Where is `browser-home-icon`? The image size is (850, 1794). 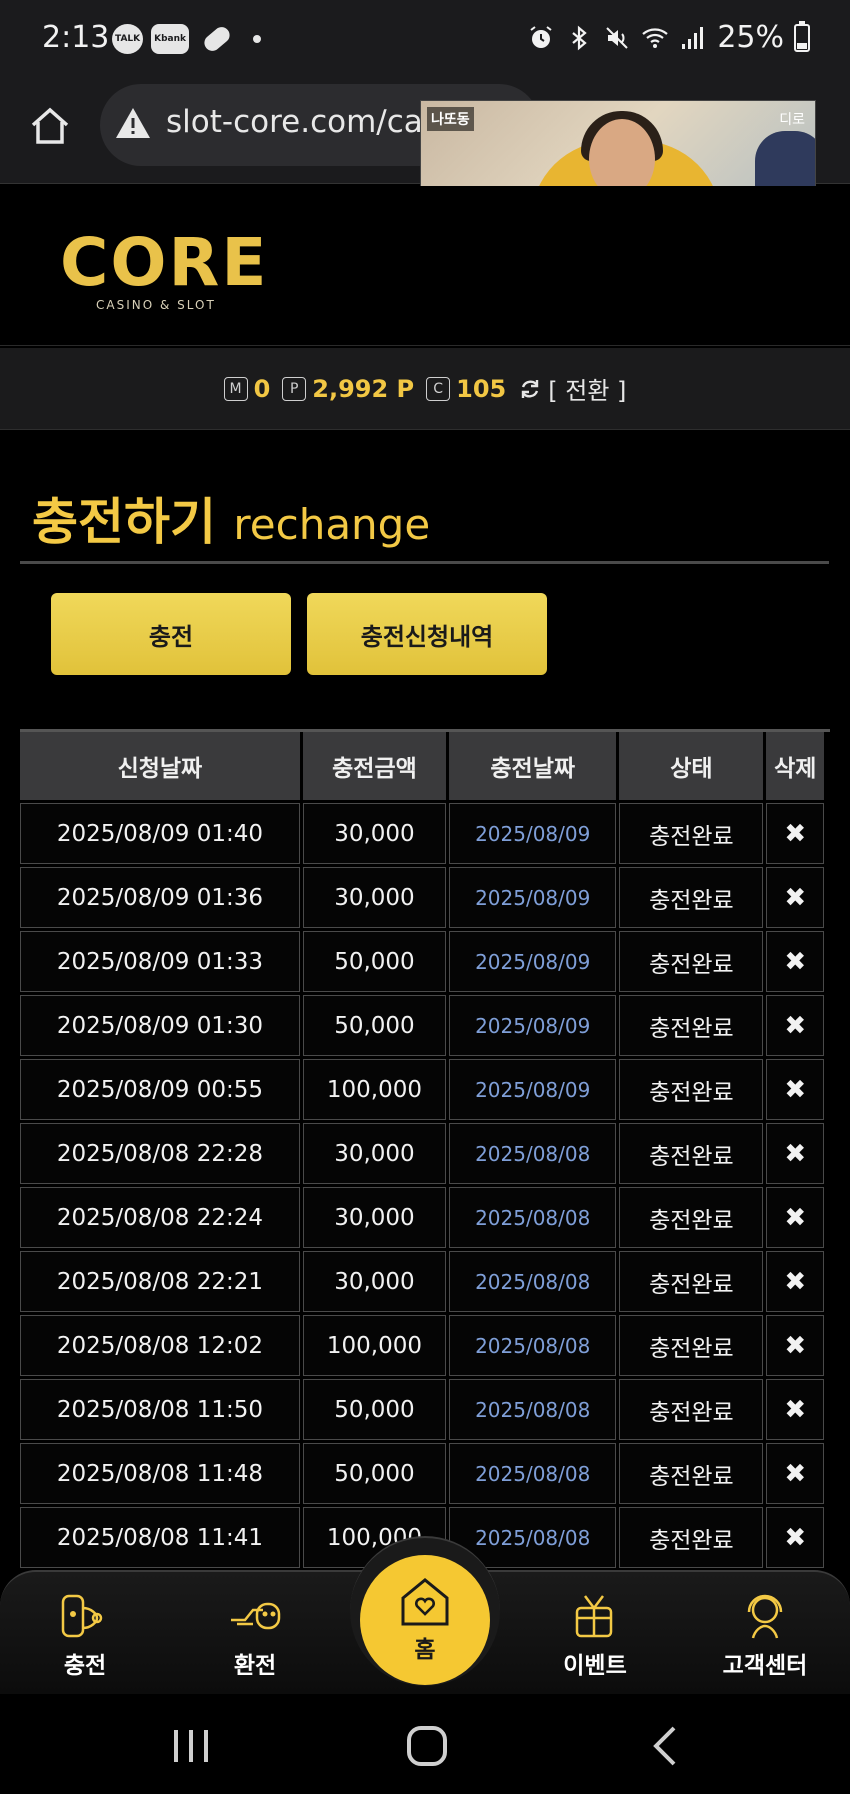
browser-home-icon is located at coordinates (50, 126).